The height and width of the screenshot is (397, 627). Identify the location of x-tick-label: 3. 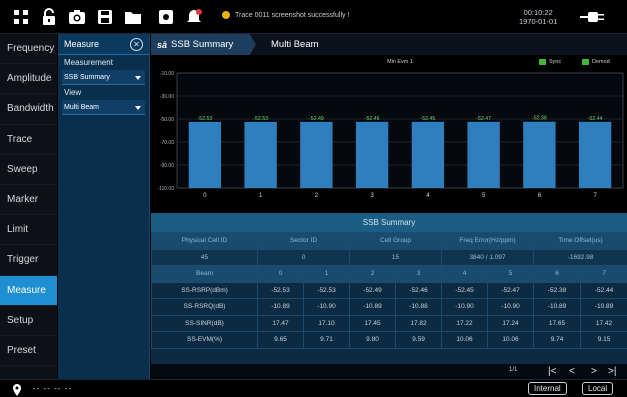
(372, 196).